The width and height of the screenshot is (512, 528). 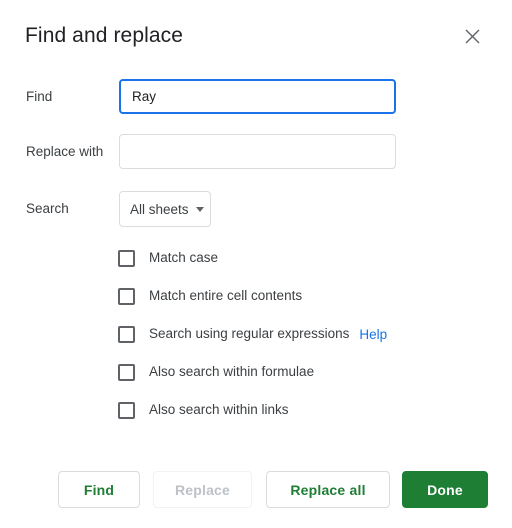 I want to click on checkbox-row-match-case: Match case, so click(x=168, y=258).